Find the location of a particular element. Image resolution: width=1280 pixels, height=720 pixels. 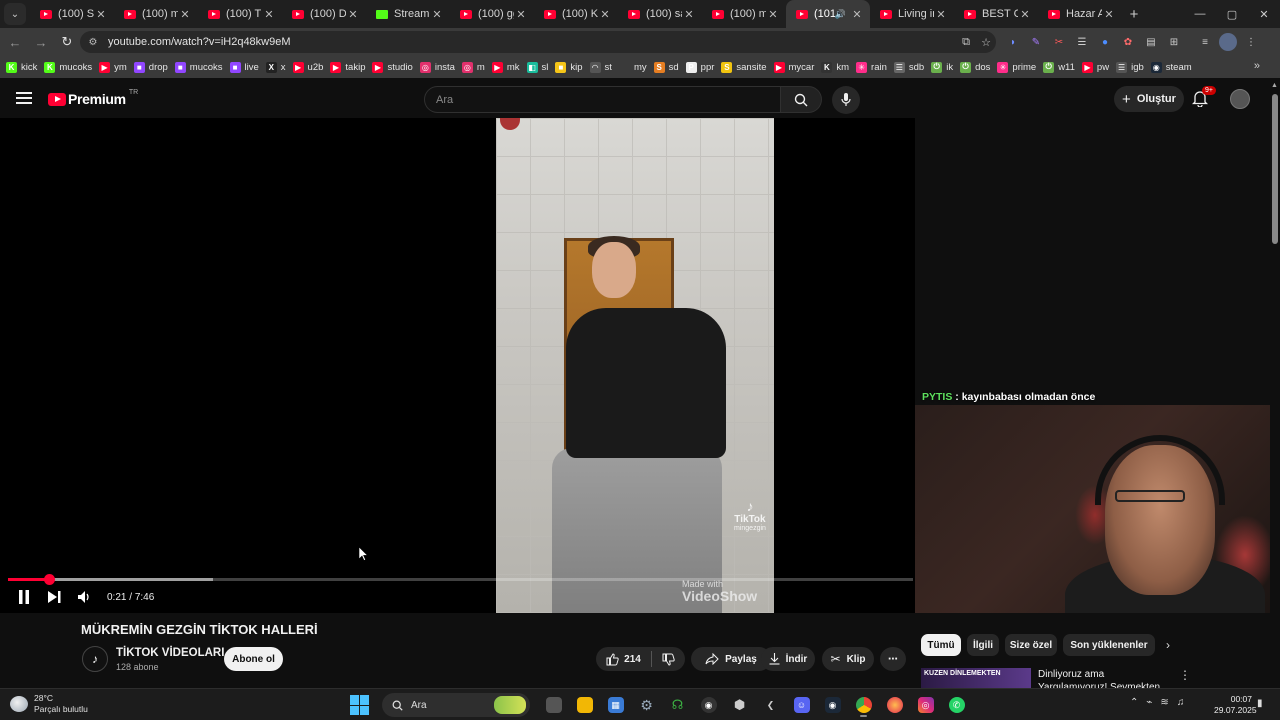

bookmark-item: ■ live is located at coordinates (244, 67).